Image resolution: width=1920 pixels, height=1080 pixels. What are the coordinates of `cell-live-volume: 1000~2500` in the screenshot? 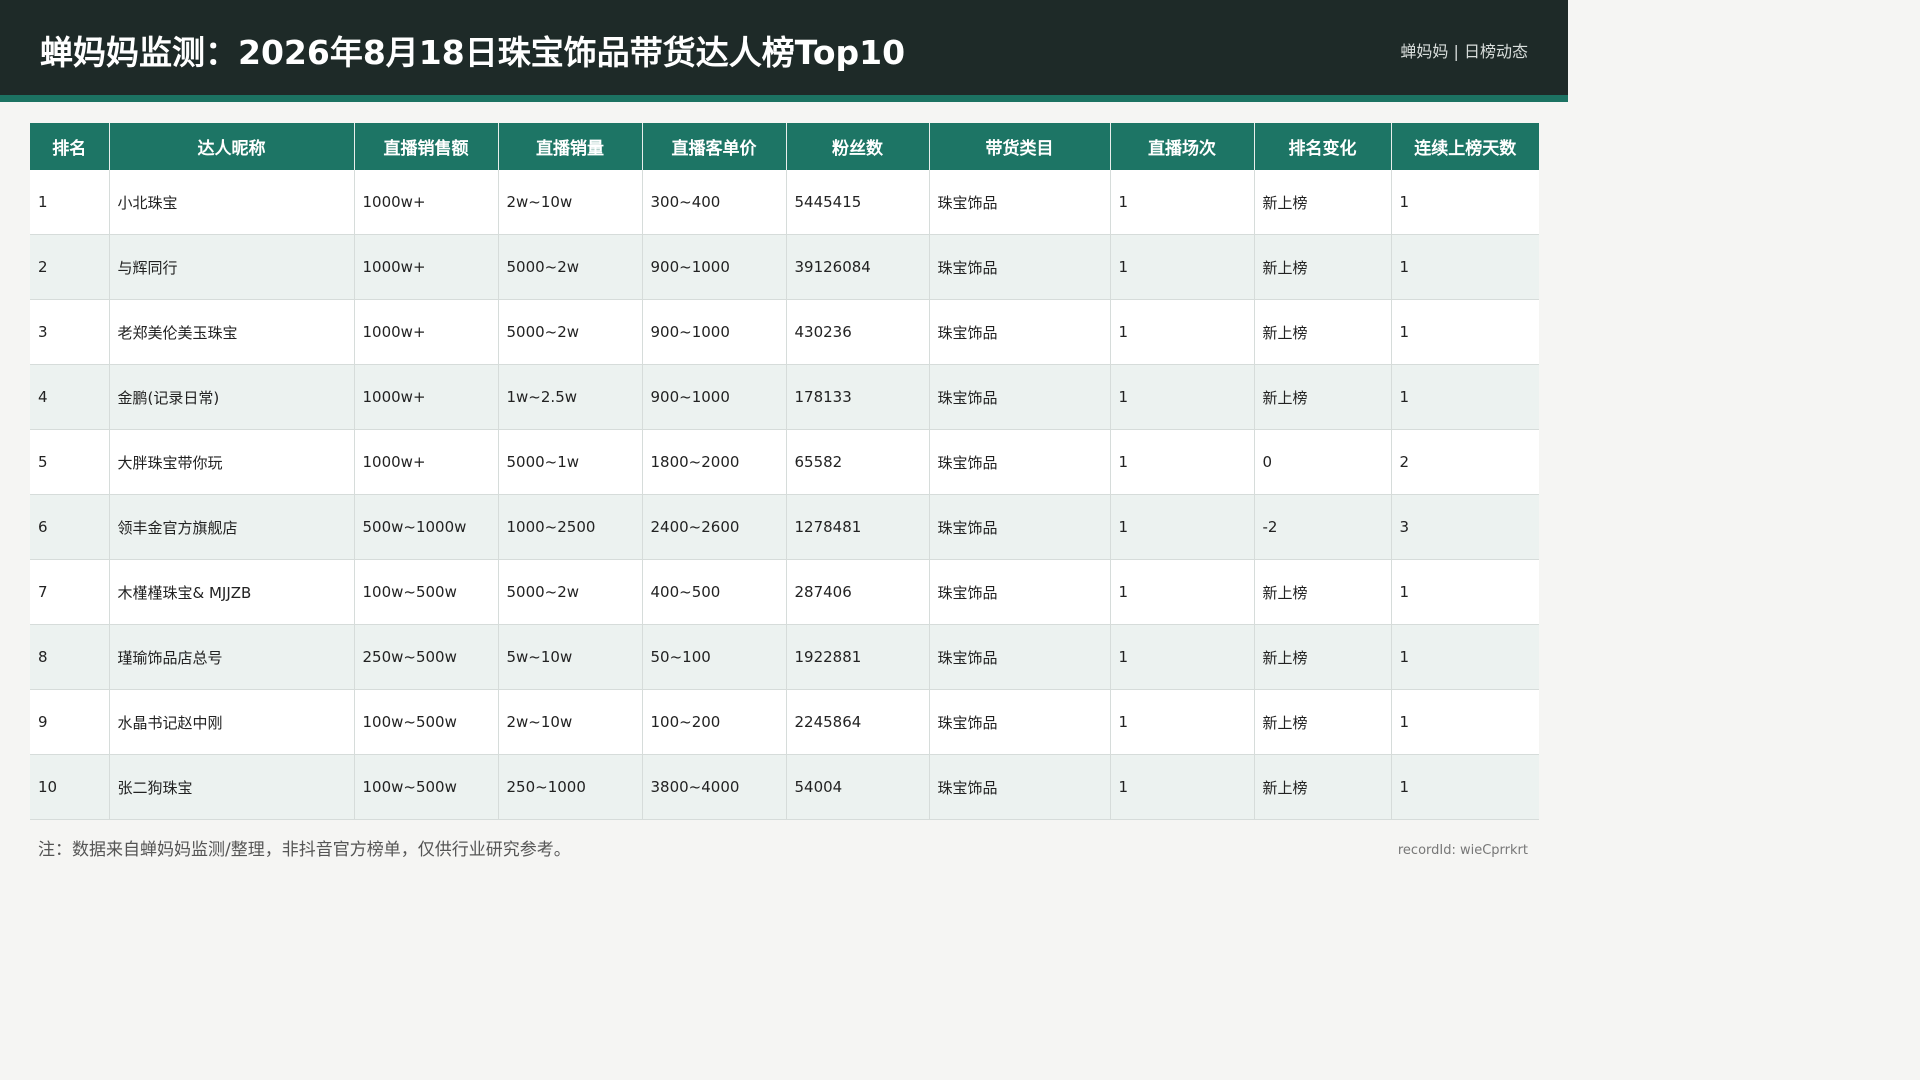 It's located at (570, 527).